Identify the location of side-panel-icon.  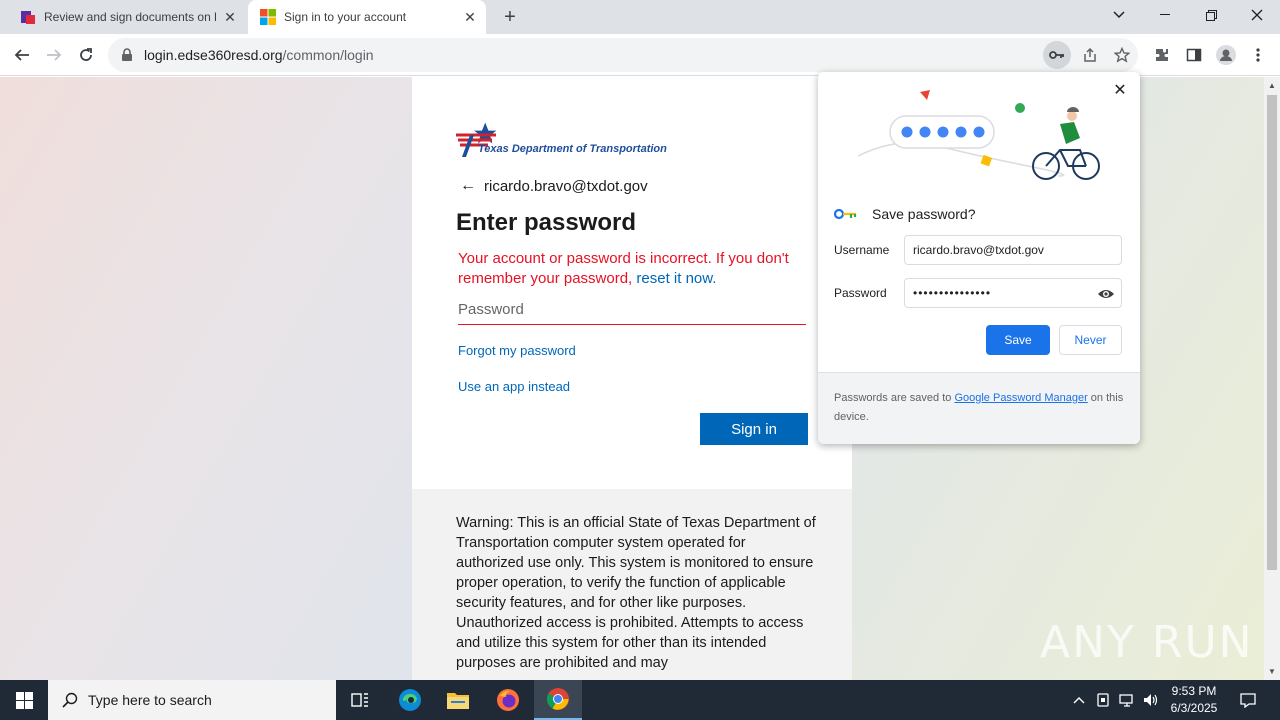
(1194, 55).